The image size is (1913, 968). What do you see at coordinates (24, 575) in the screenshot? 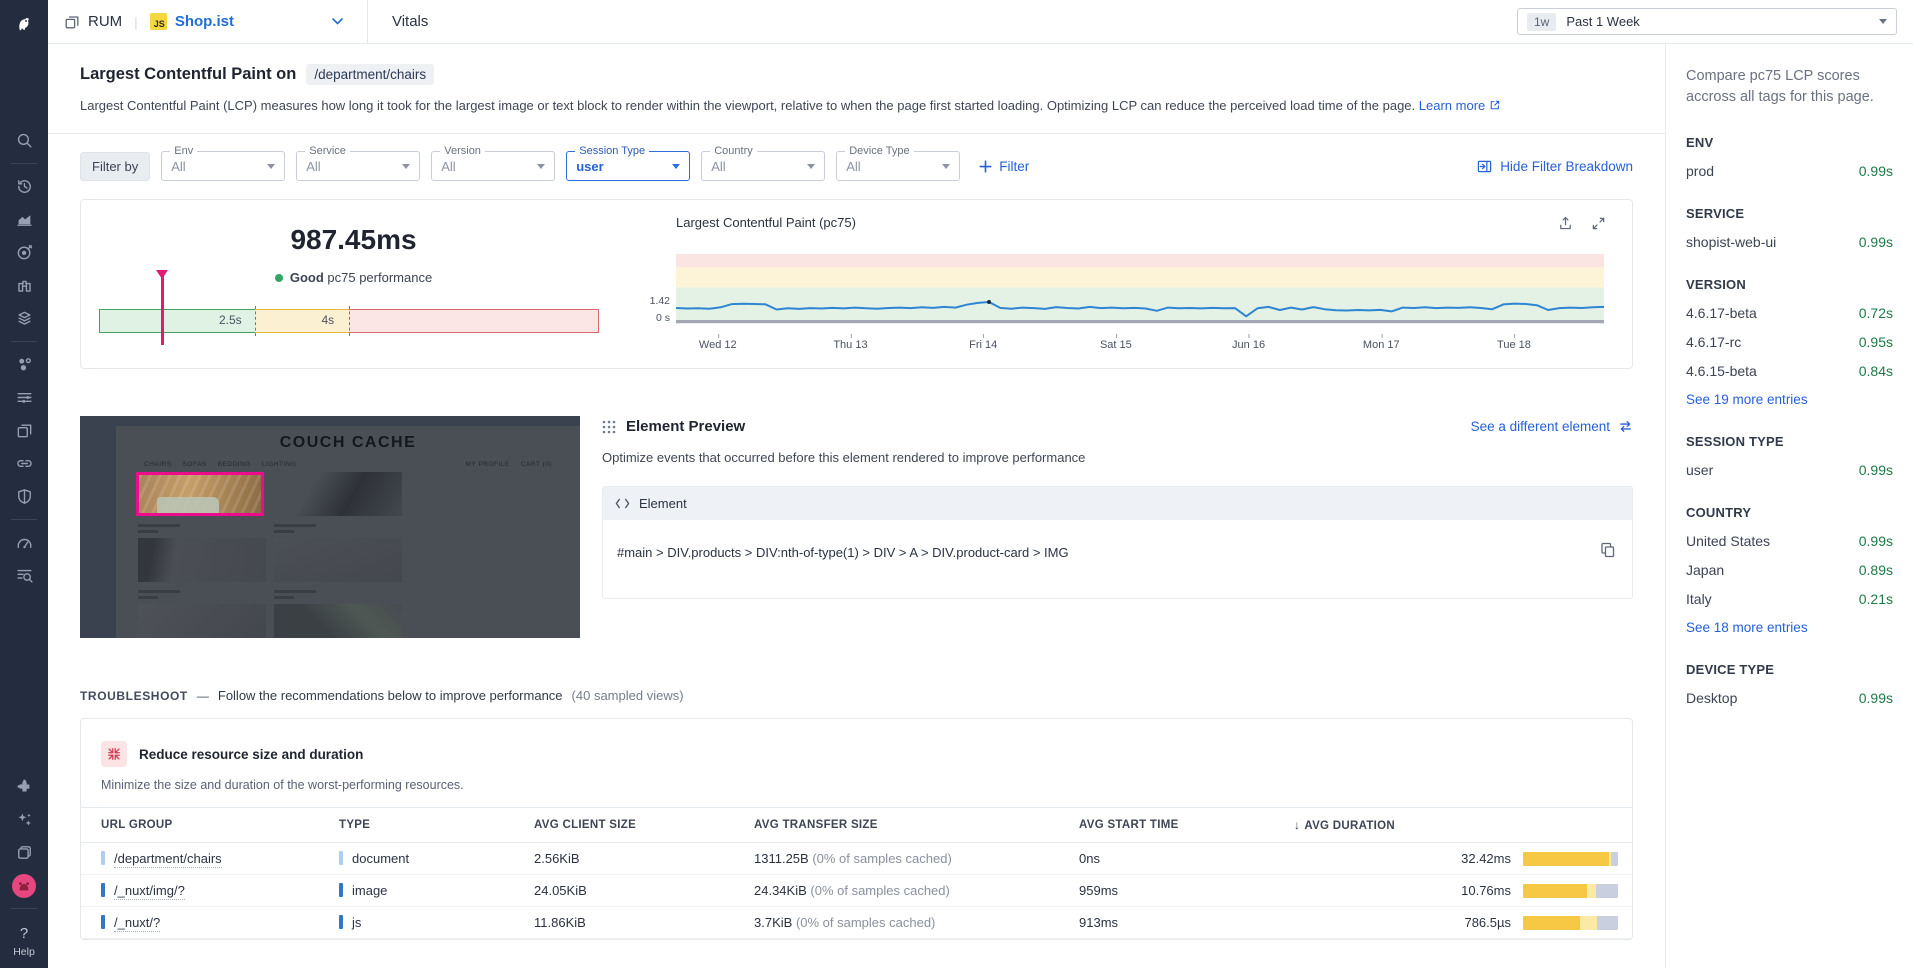
I see `log-explorer-search-icon` at bounding box center [24, 575].